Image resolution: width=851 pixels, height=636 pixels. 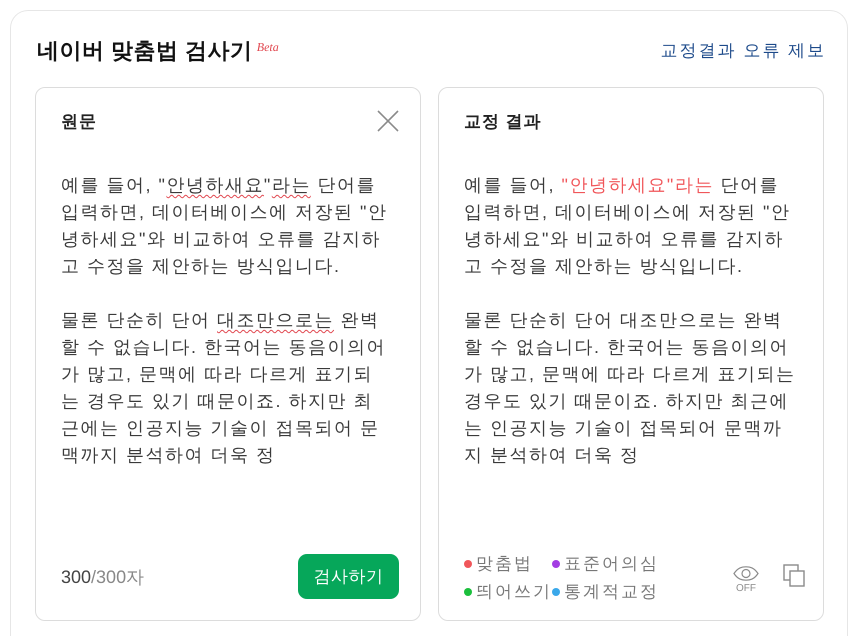 What do you see at coordinates (630, 388) in the screenshot?
I see `result-paragraph: 물론 단순히 단어 대조만으로는 완벽할 수 없습니다. 한국어는 동음이의어가 많고, 문맥에 따라 다르게 표기되는 경우도 있기 때문이죠. 하지만 최근에는 인공지능 기술이 접목되어 문맥까지 분석하여 더욱 정` at bounding box center [630, 388].